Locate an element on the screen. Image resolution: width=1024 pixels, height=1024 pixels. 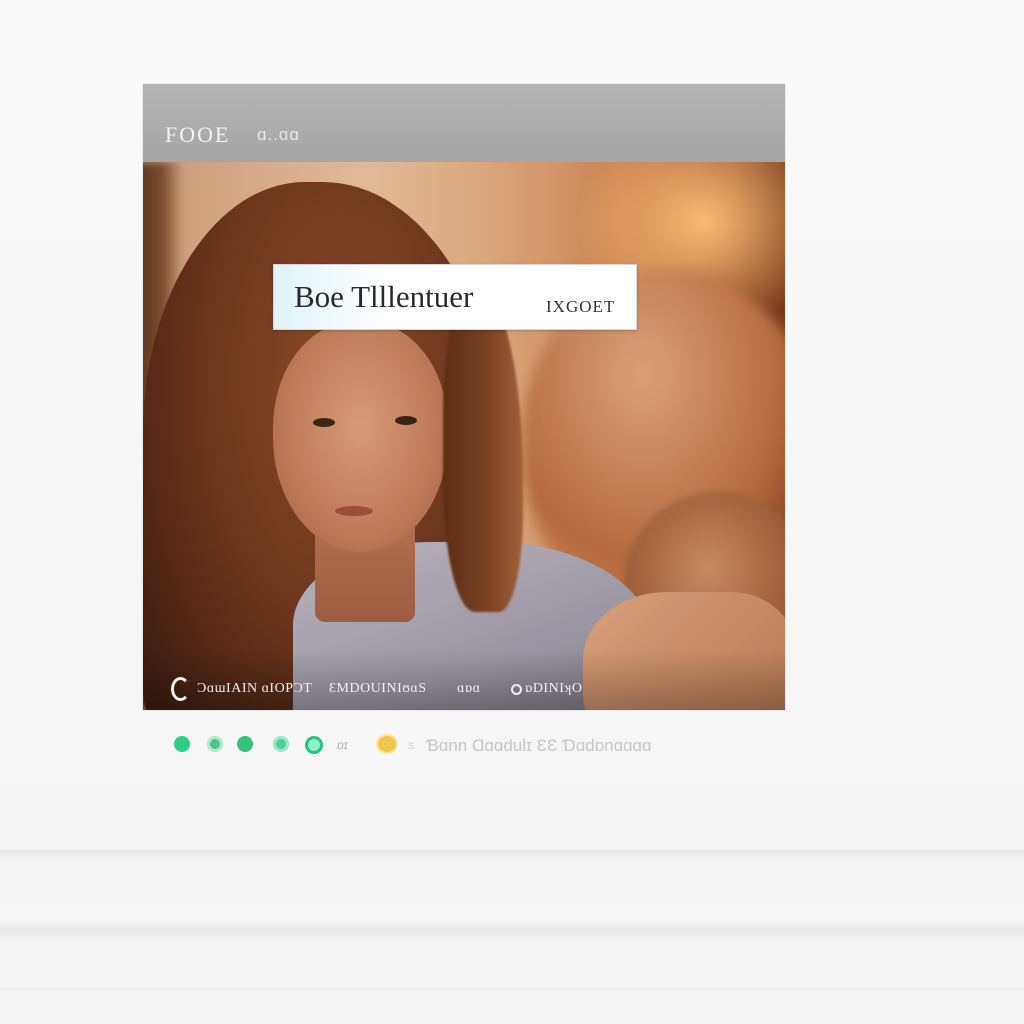
scene-lips is located at coordinates (354, 511).